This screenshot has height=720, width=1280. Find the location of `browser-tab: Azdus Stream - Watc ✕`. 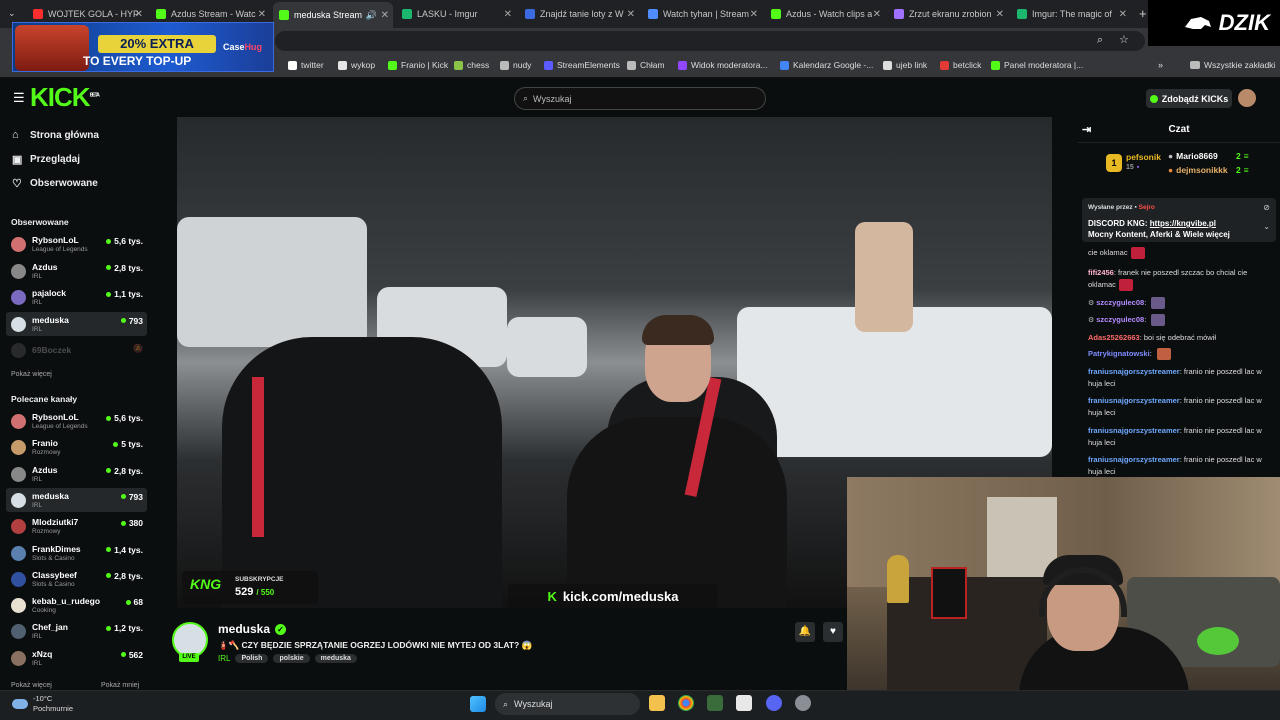

browser-tab: Azdus Stream - Watc ✕ is located at coordinates (210, 14).